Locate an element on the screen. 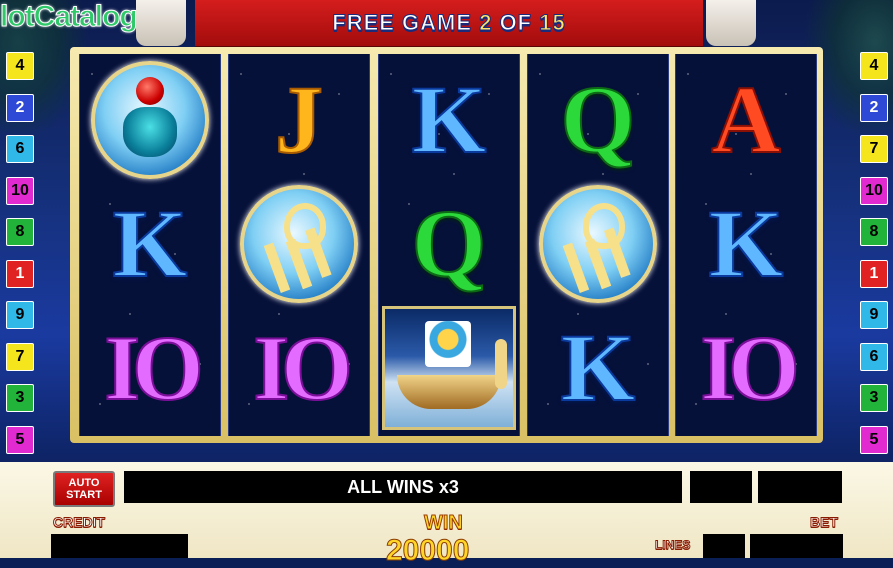 This screenshot has width=893, height=568. watermark-logo: lotCatalog is located at coordinates (69, 17).